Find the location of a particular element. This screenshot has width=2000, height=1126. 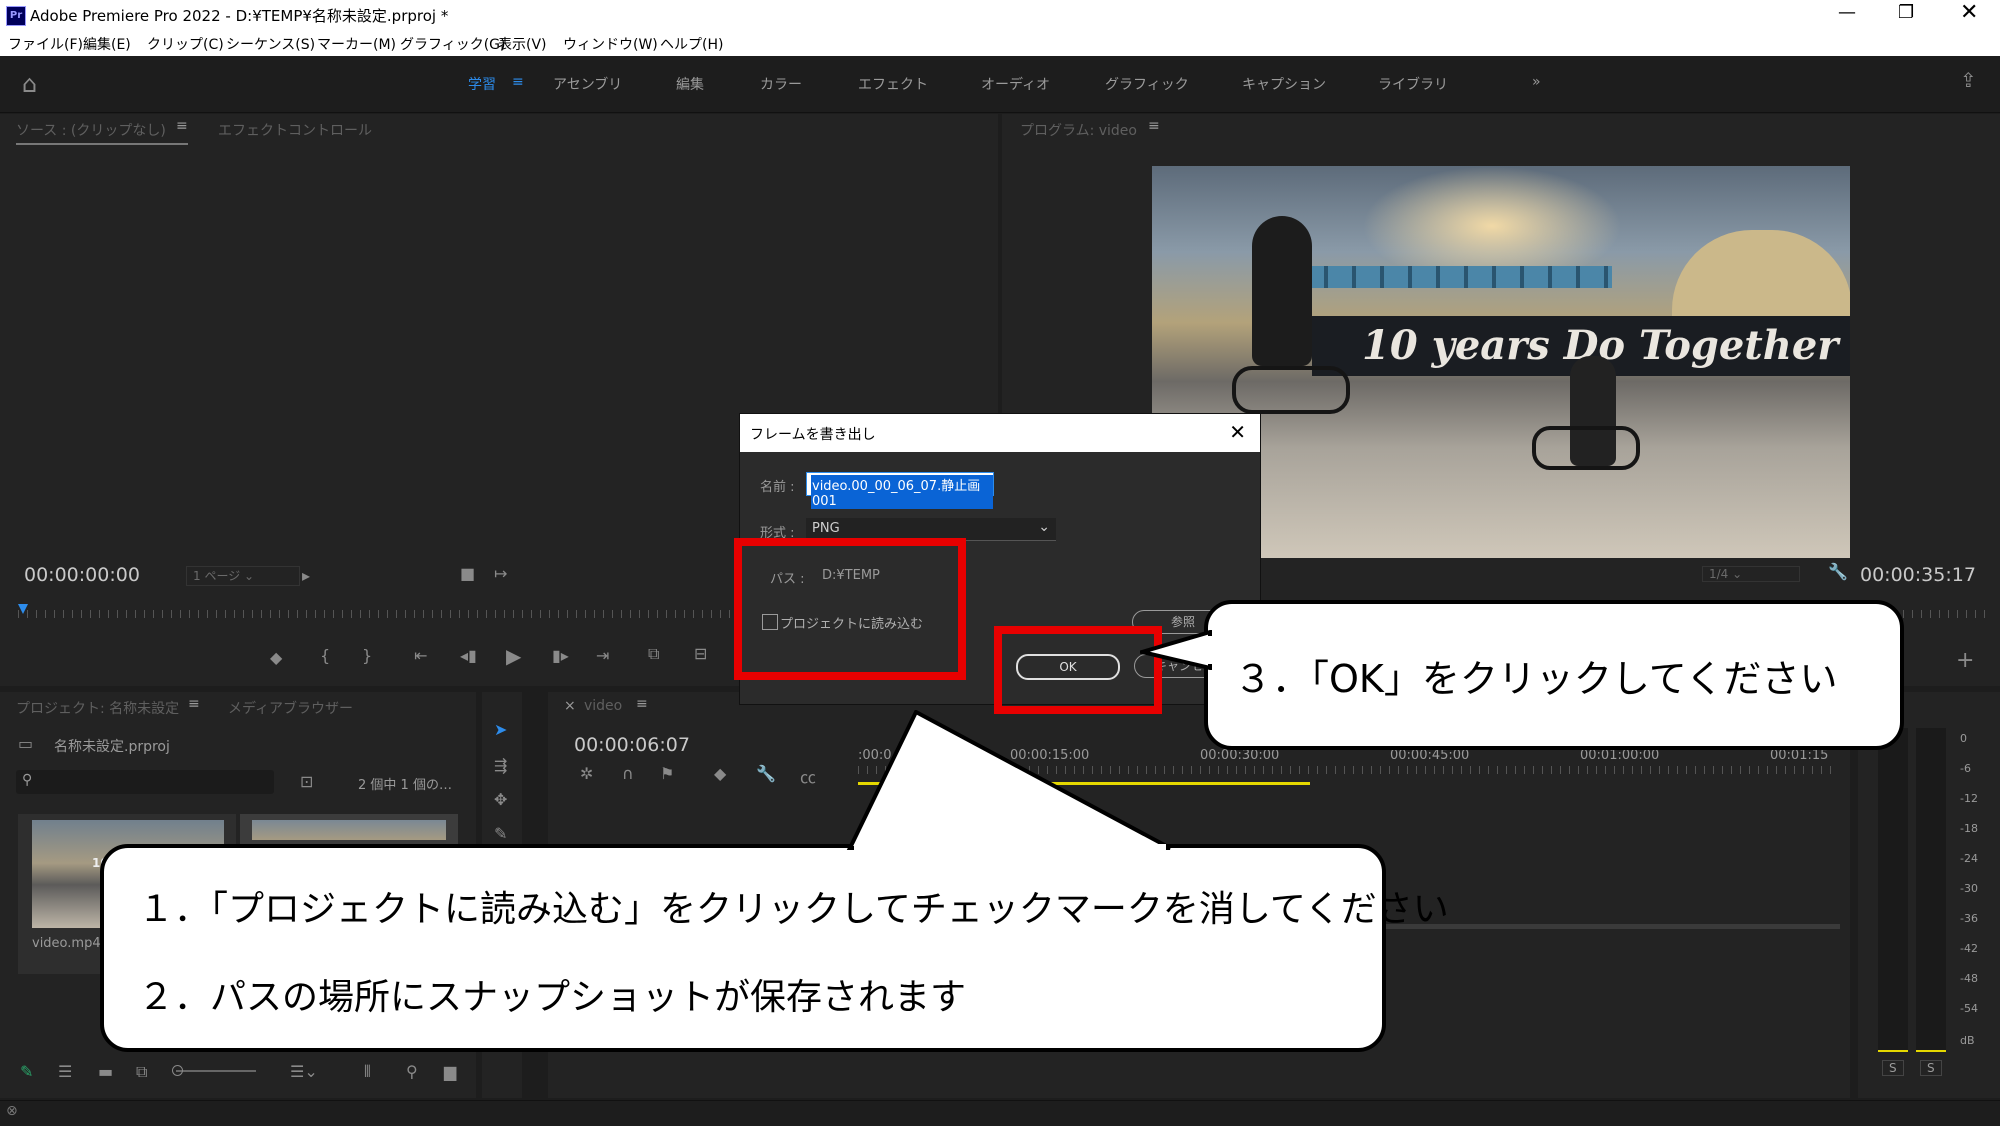

highlight-ok-button is located at coordinates (1078, 670).